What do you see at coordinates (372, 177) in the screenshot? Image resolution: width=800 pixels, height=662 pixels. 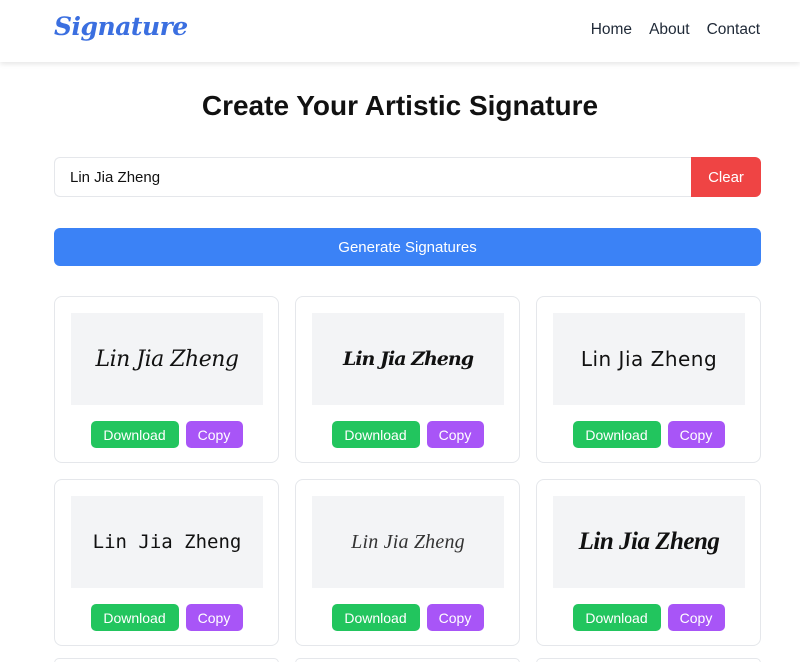 I see `name-input` at bounding box center [372, 177].